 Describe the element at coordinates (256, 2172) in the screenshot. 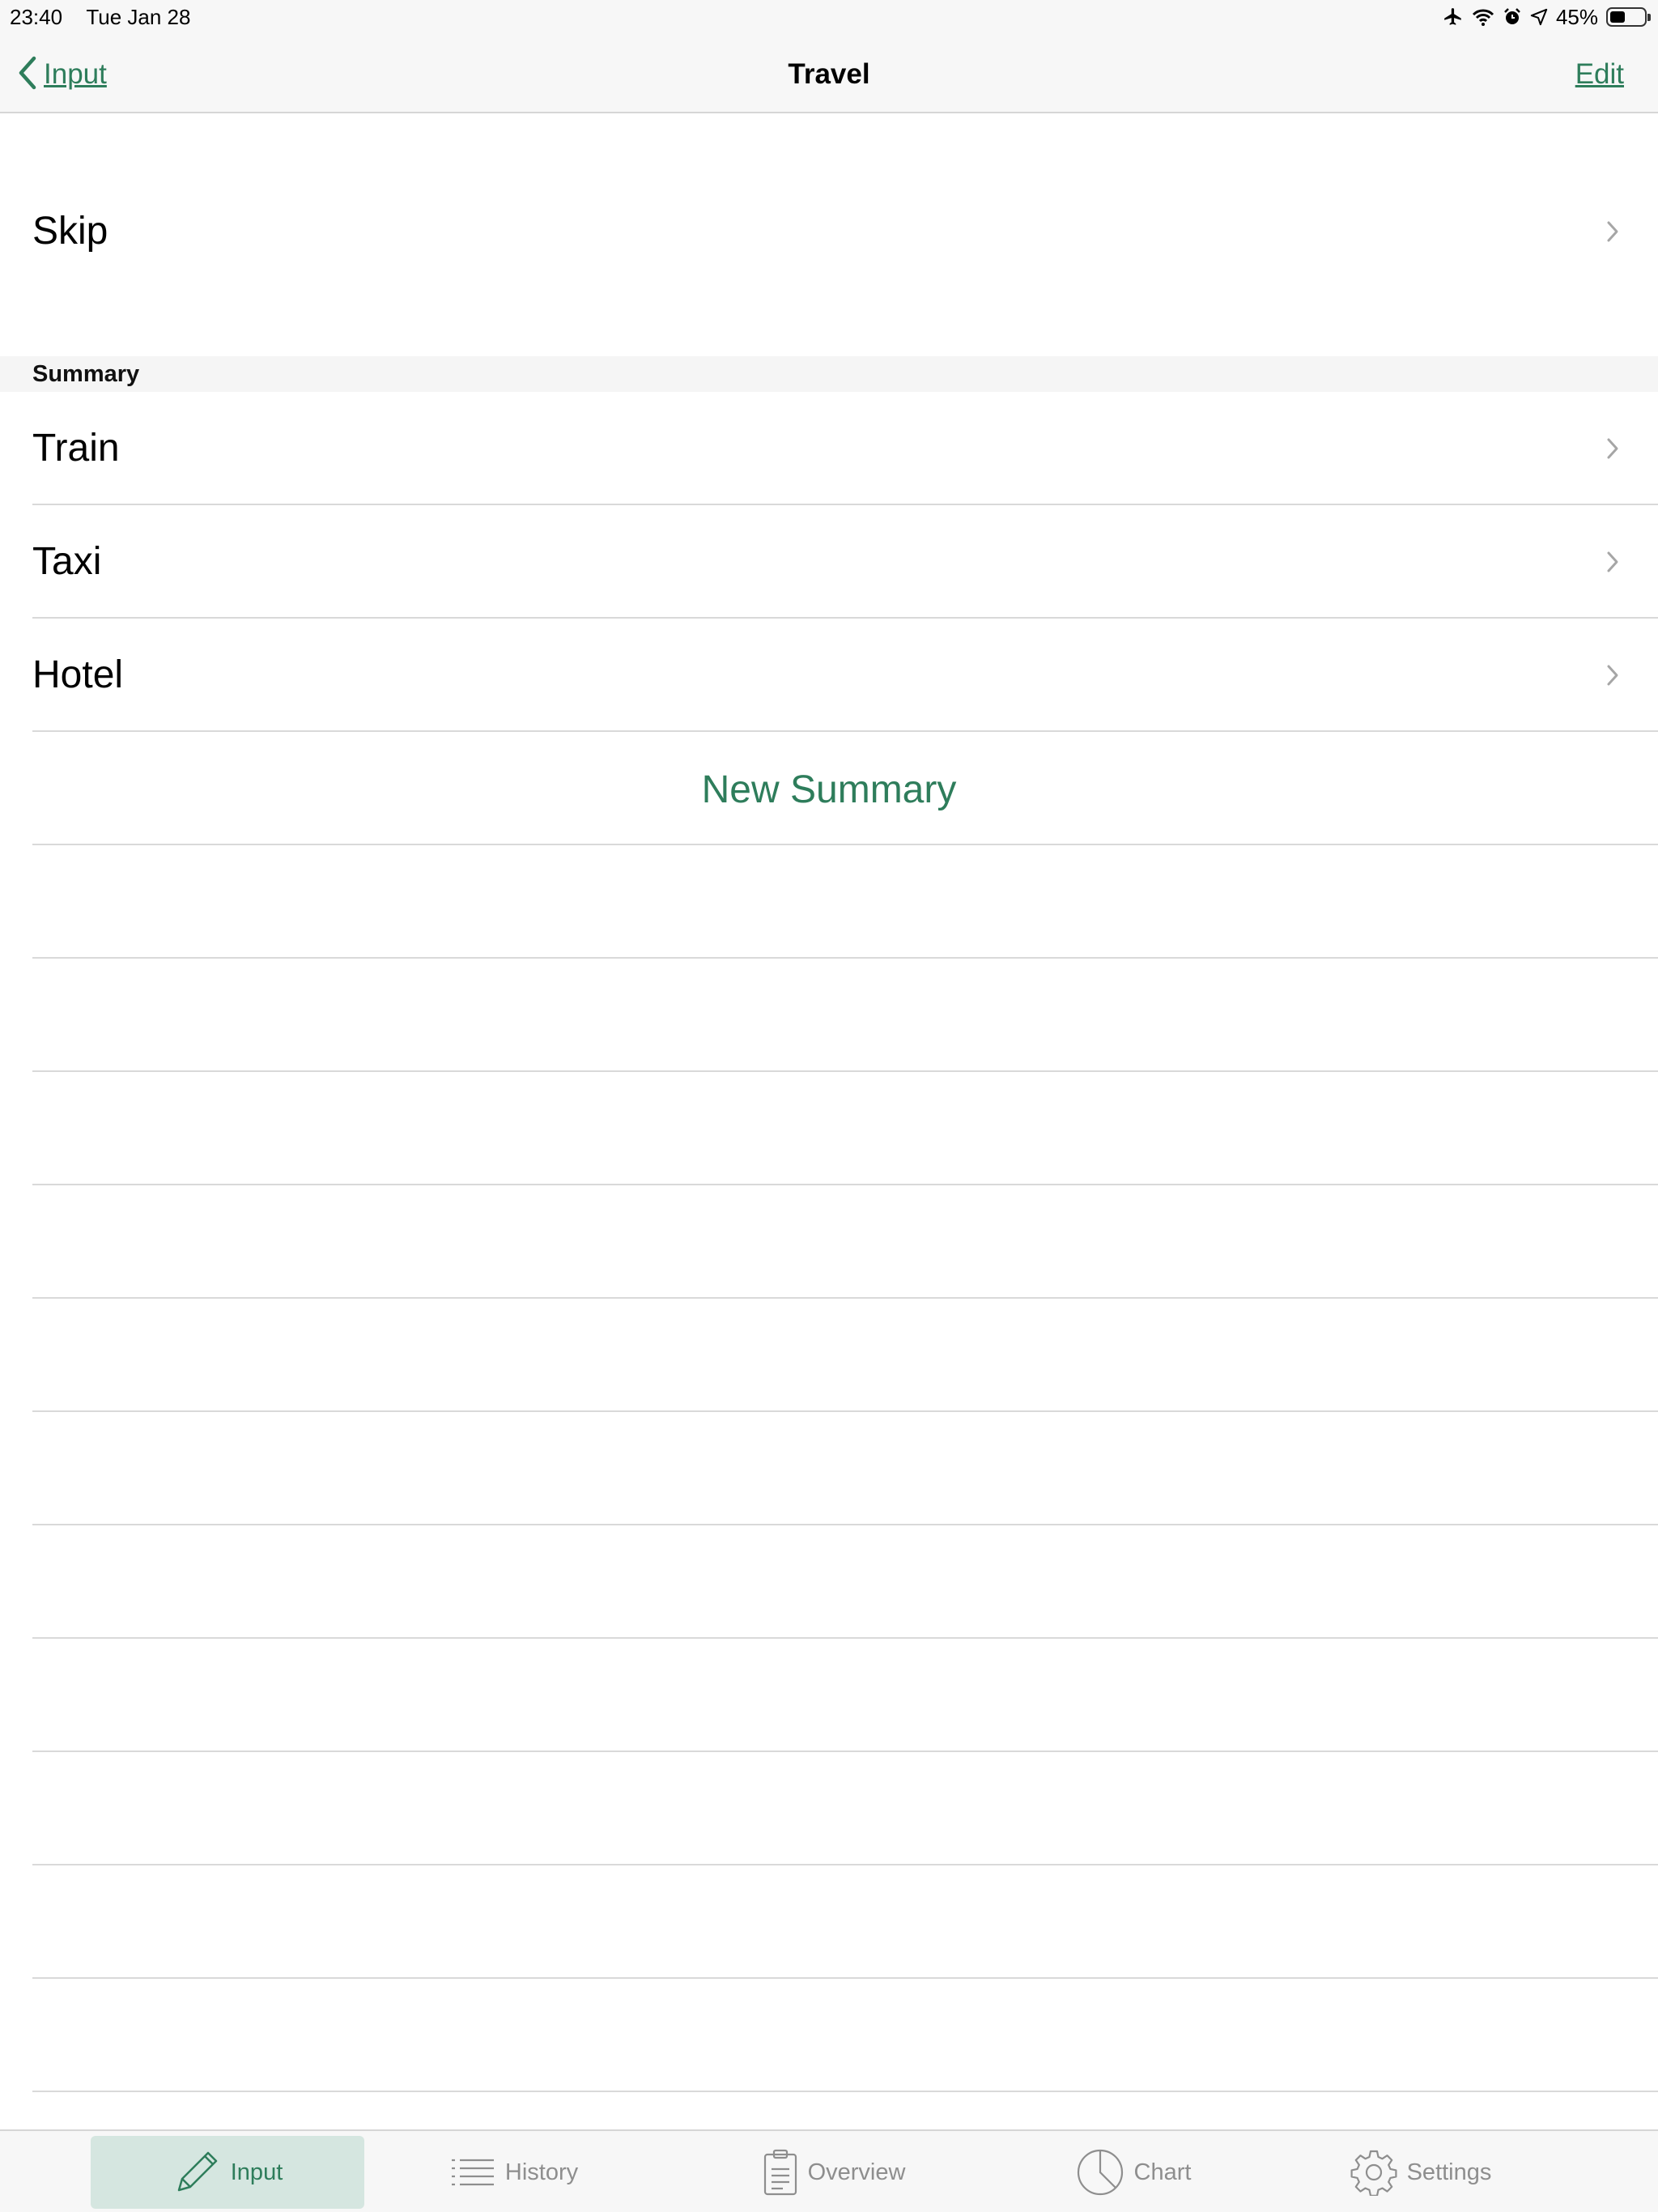

I see `tab-label: Input` at that location.